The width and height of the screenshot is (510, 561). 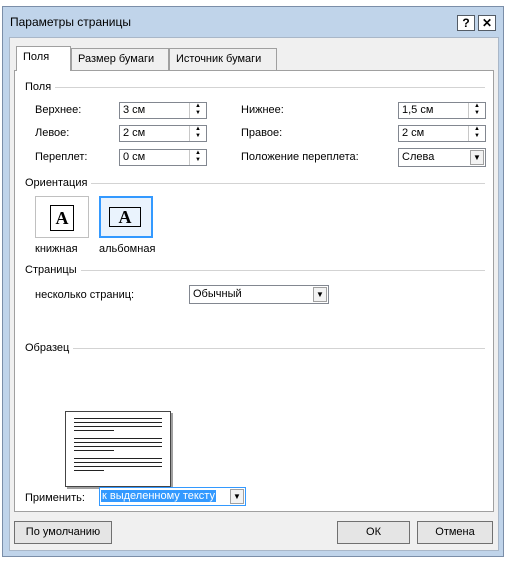 What do you see at coordinates (255, 87) in the screenshot?
I see `margins-group-header: Поля` at bounding box center [255, 87].